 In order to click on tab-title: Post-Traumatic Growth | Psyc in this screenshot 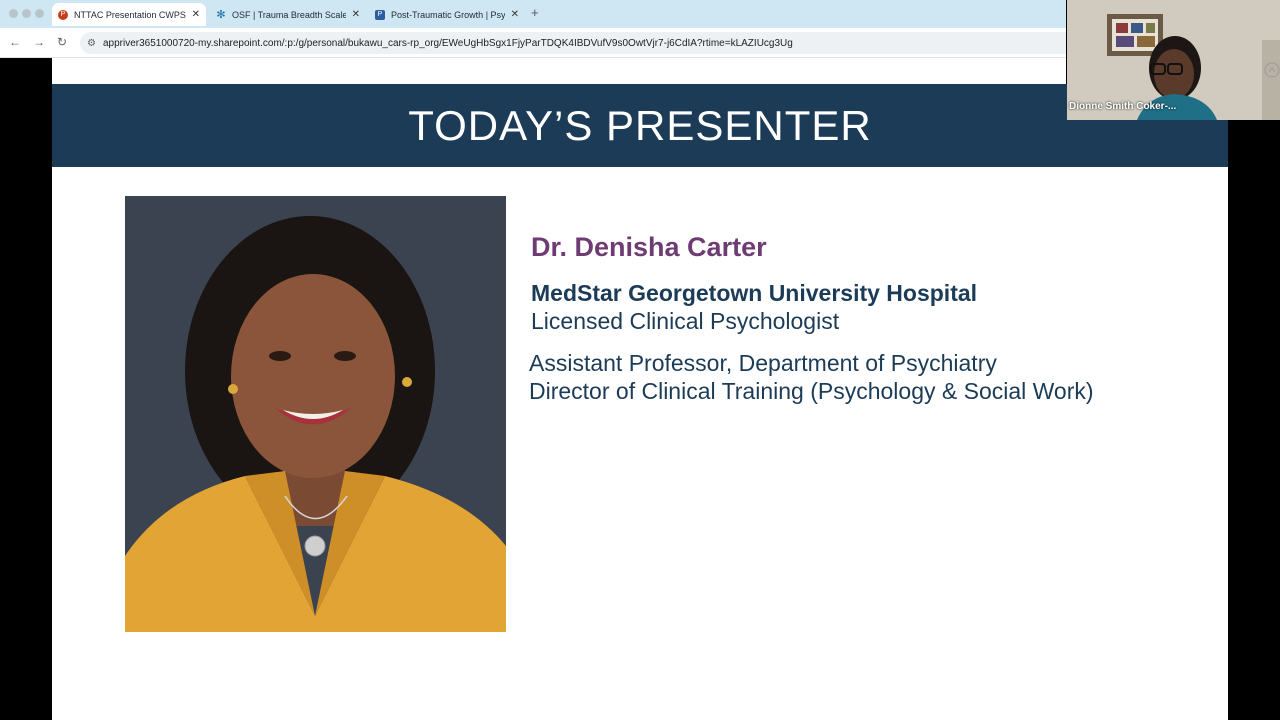, I will do `click(448, 14)`.